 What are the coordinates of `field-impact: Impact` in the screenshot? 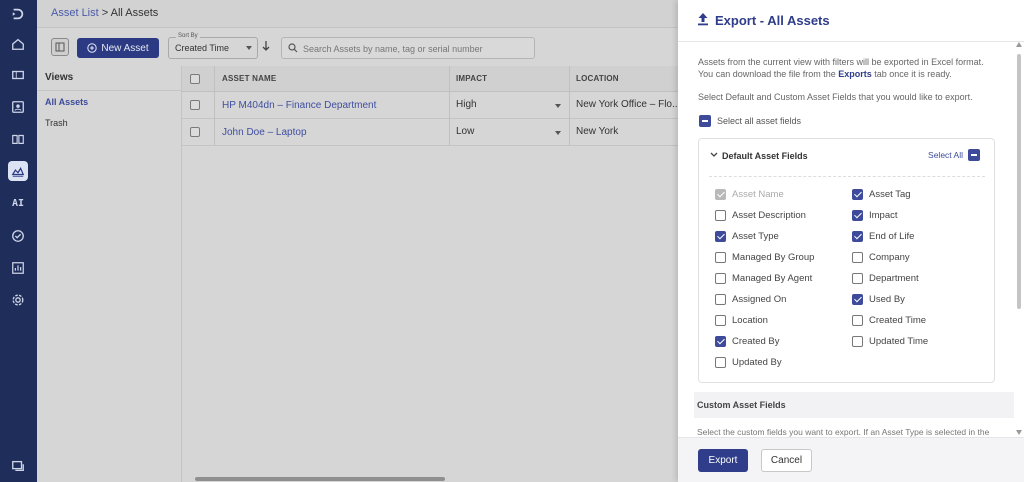 It's located at (875, 215).